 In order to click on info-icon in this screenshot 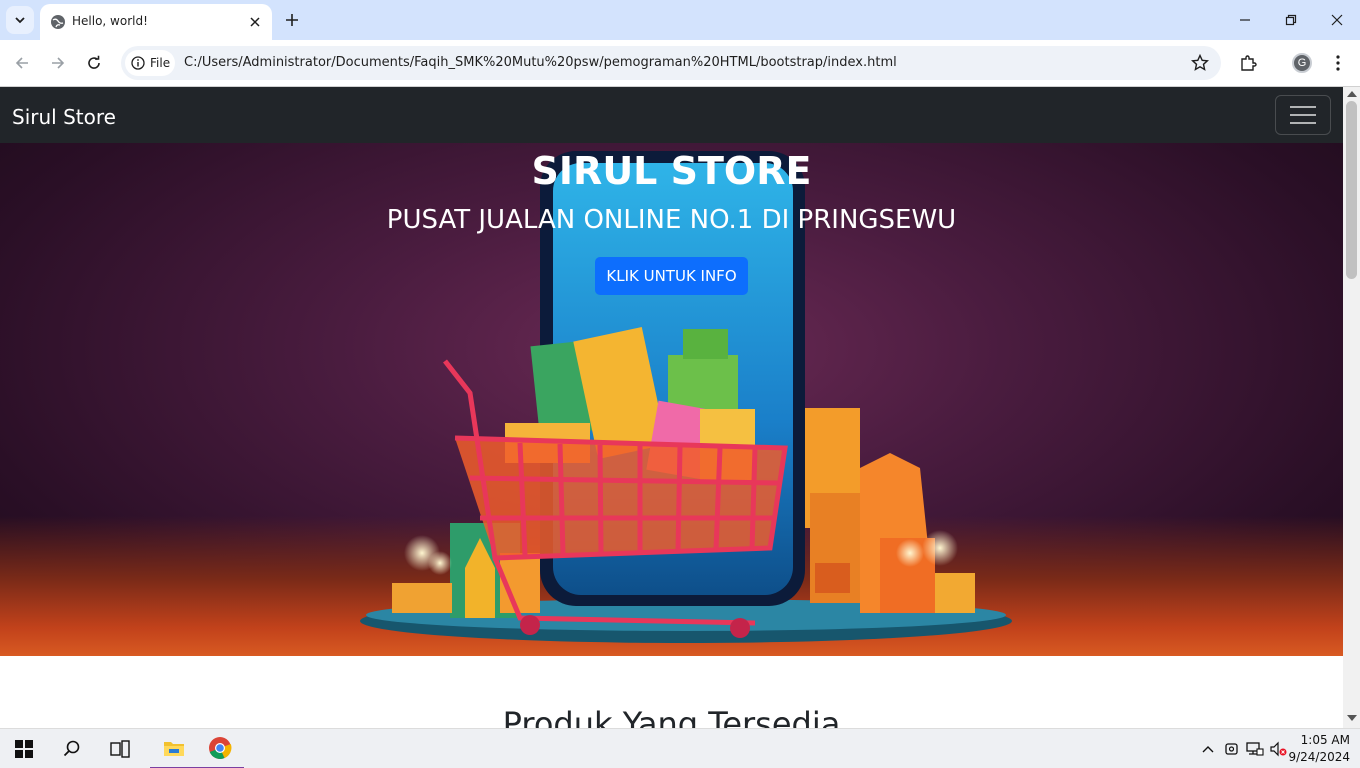, I will do `click(138, 63)`.